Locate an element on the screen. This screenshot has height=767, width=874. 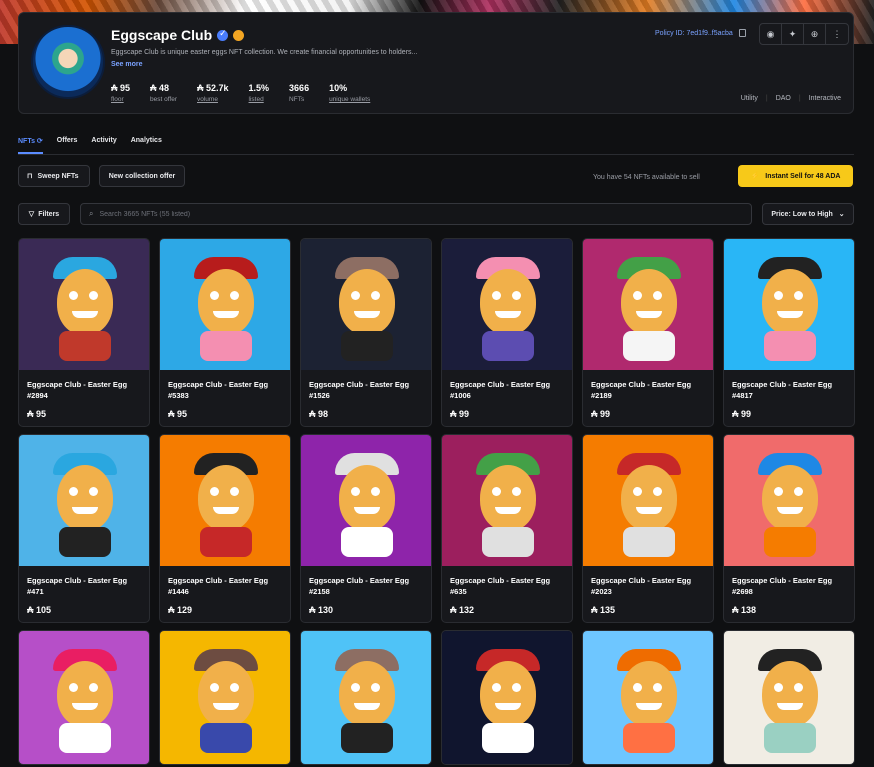
tag-dao: DAO is located at coordinates (783, 98).